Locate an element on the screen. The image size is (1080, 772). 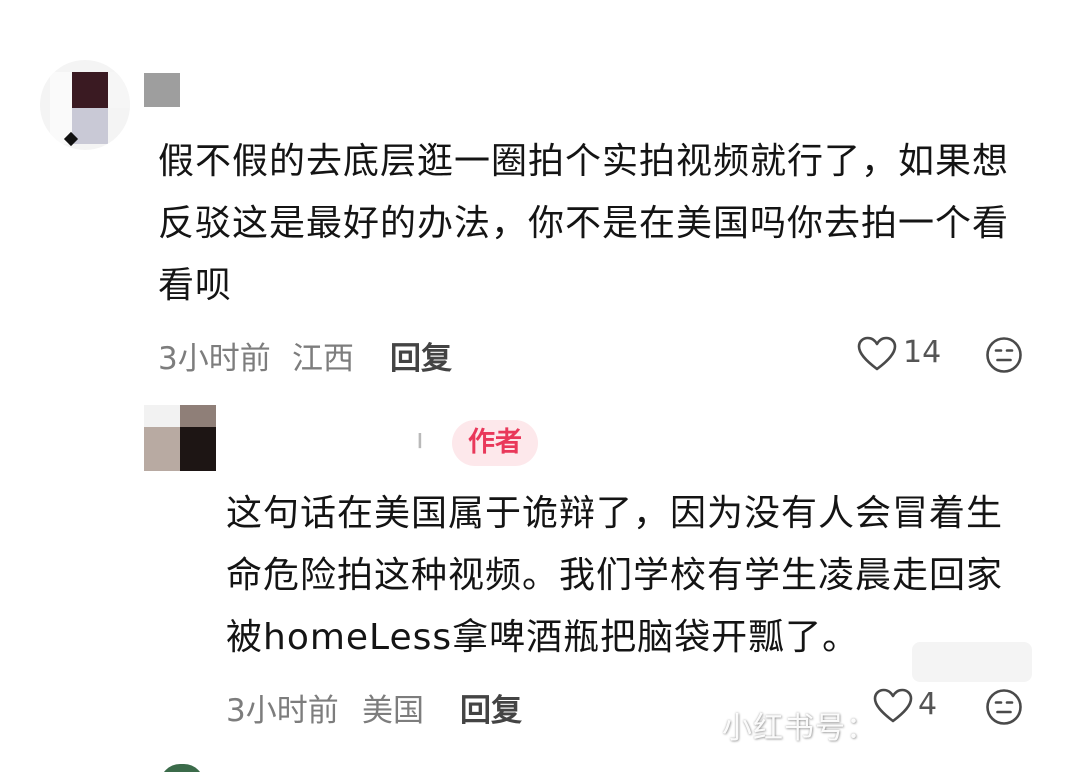
replier-avatar is located at coordinates (180, 438).